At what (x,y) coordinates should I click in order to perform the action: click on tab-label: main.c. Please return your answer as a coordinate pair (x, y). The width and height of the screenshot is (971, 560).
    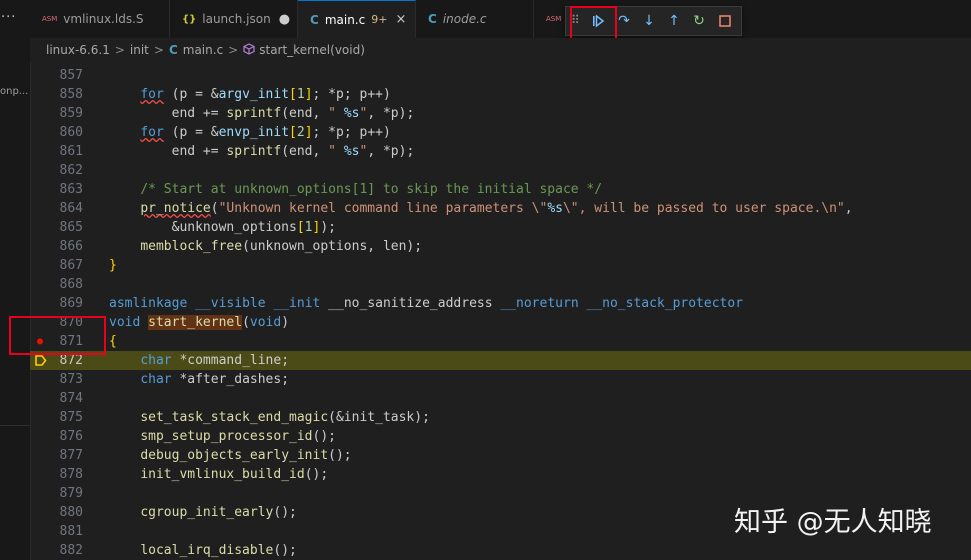
    Looking at the image, I should click on (345, 19).